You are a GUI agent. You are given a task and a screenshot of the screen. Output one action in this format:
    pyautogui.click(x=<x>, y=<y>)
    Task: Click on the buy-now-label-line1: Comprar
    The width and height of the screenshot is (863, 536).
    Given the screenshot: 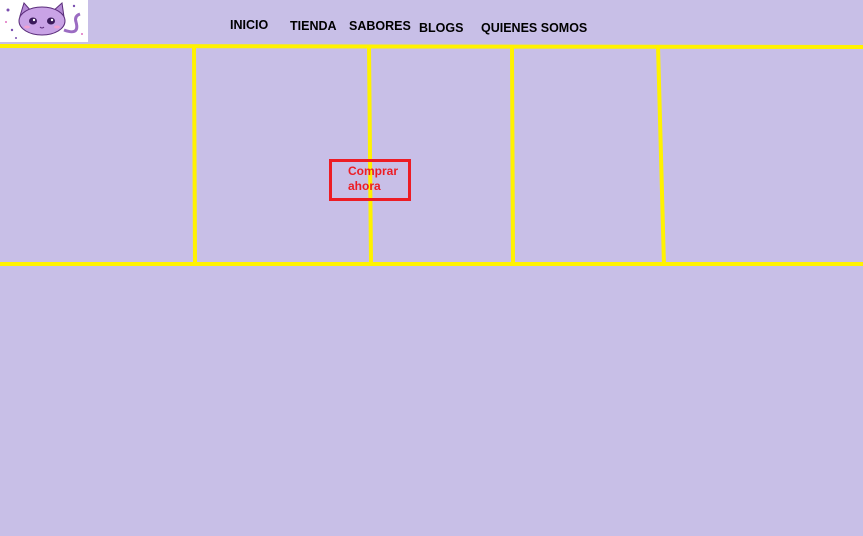 What is the action you would take?
    pyautogui.click(x=373, y=171)
    